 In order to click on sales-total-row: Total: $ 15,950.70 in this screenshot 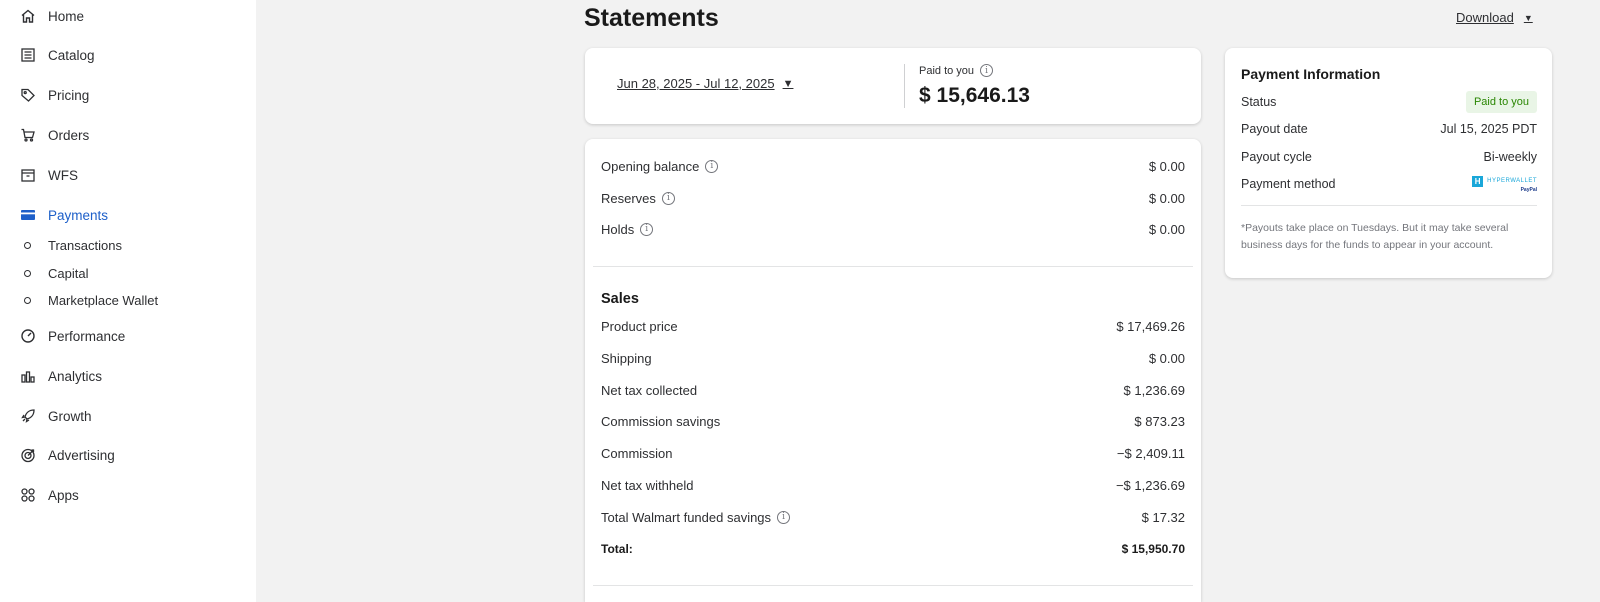, I will do `click(893, 549)`.